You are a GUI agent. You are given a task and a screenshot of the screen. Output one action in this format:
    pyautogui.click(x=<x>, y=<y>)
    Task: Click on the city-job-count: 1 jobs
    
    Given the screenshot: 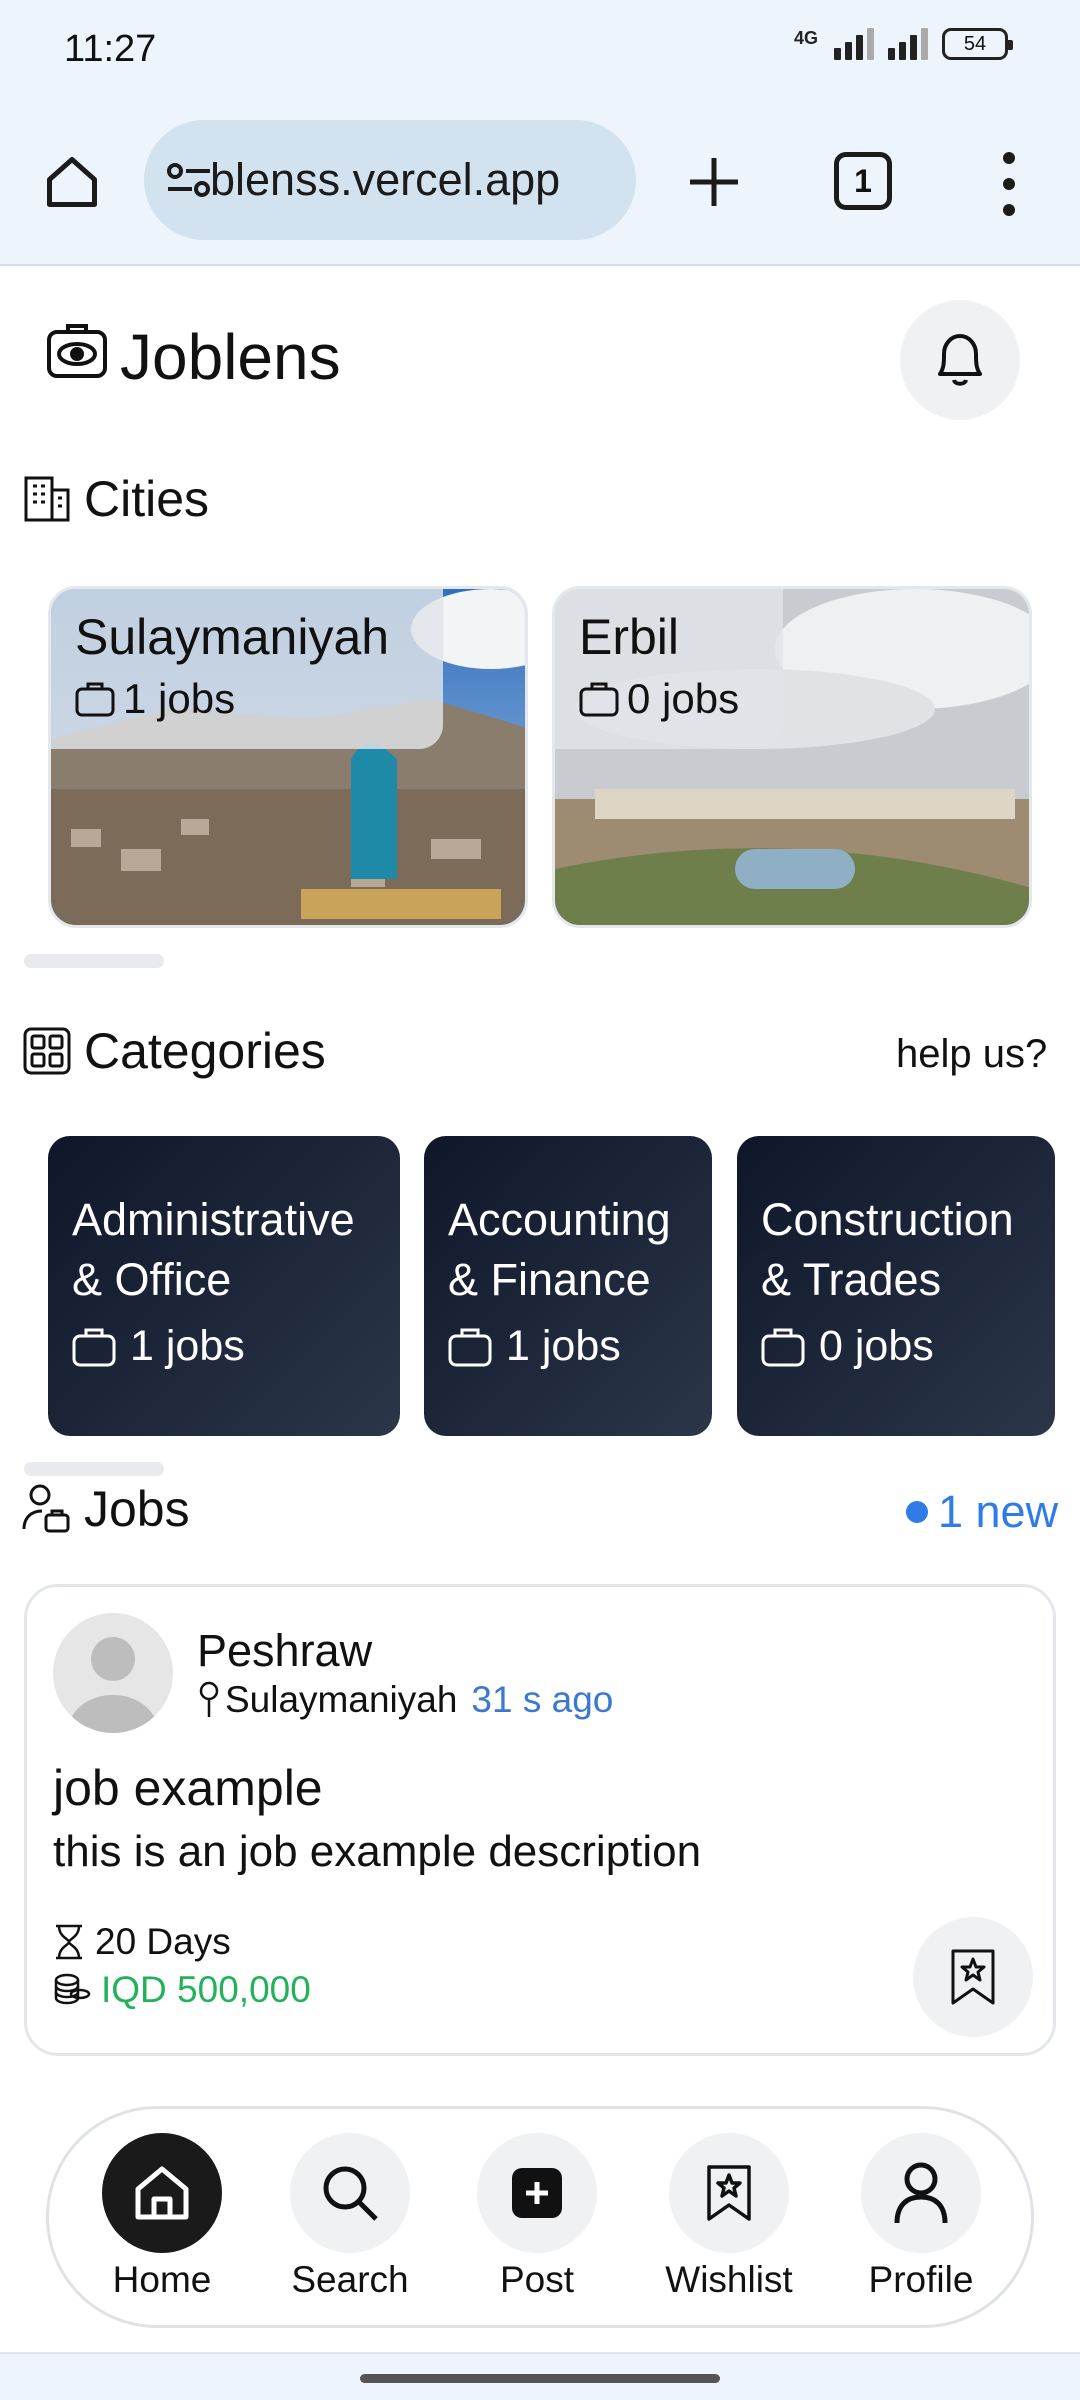 What is the action you would take?
    pyautogui.click(x=247, y=699)
    